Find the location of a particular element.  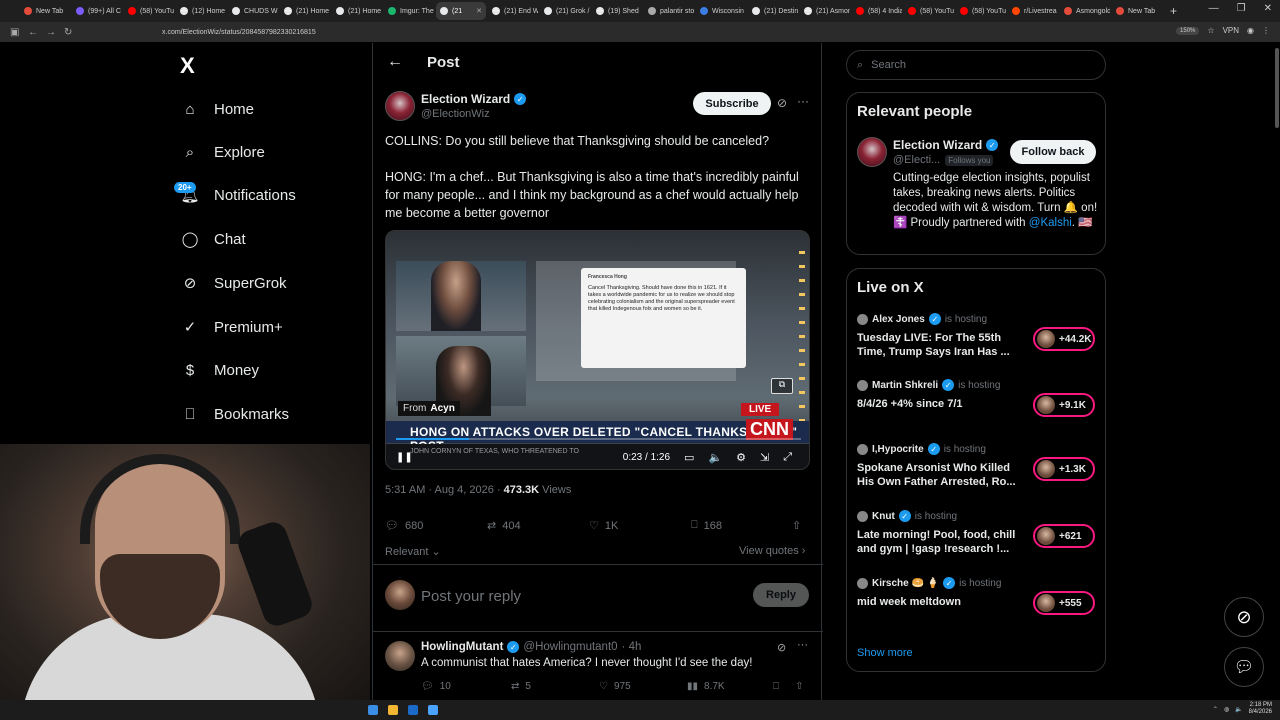

picture-in-picture-icon: ⧉ is located at coordinates (782, 386).